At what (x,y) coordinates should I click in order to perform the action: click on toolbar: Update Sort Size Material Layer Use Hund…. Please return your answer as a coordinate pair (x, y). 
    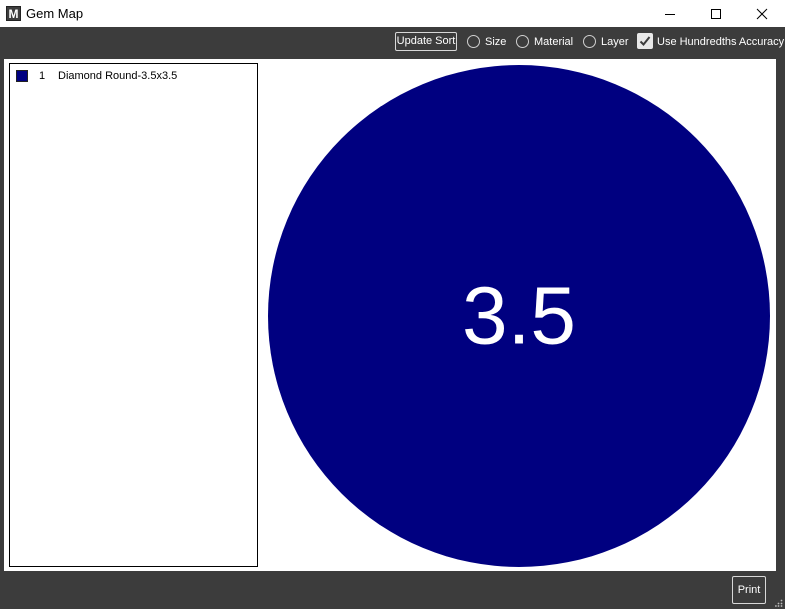
    Looking at the image, I should click on (392, 42).